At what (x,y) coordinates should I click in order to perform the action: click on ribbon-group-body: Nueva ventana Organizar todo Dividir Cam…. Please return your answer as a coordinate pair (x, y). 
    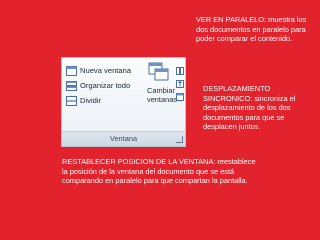
    Looking at the image, I should click on (123, 95).